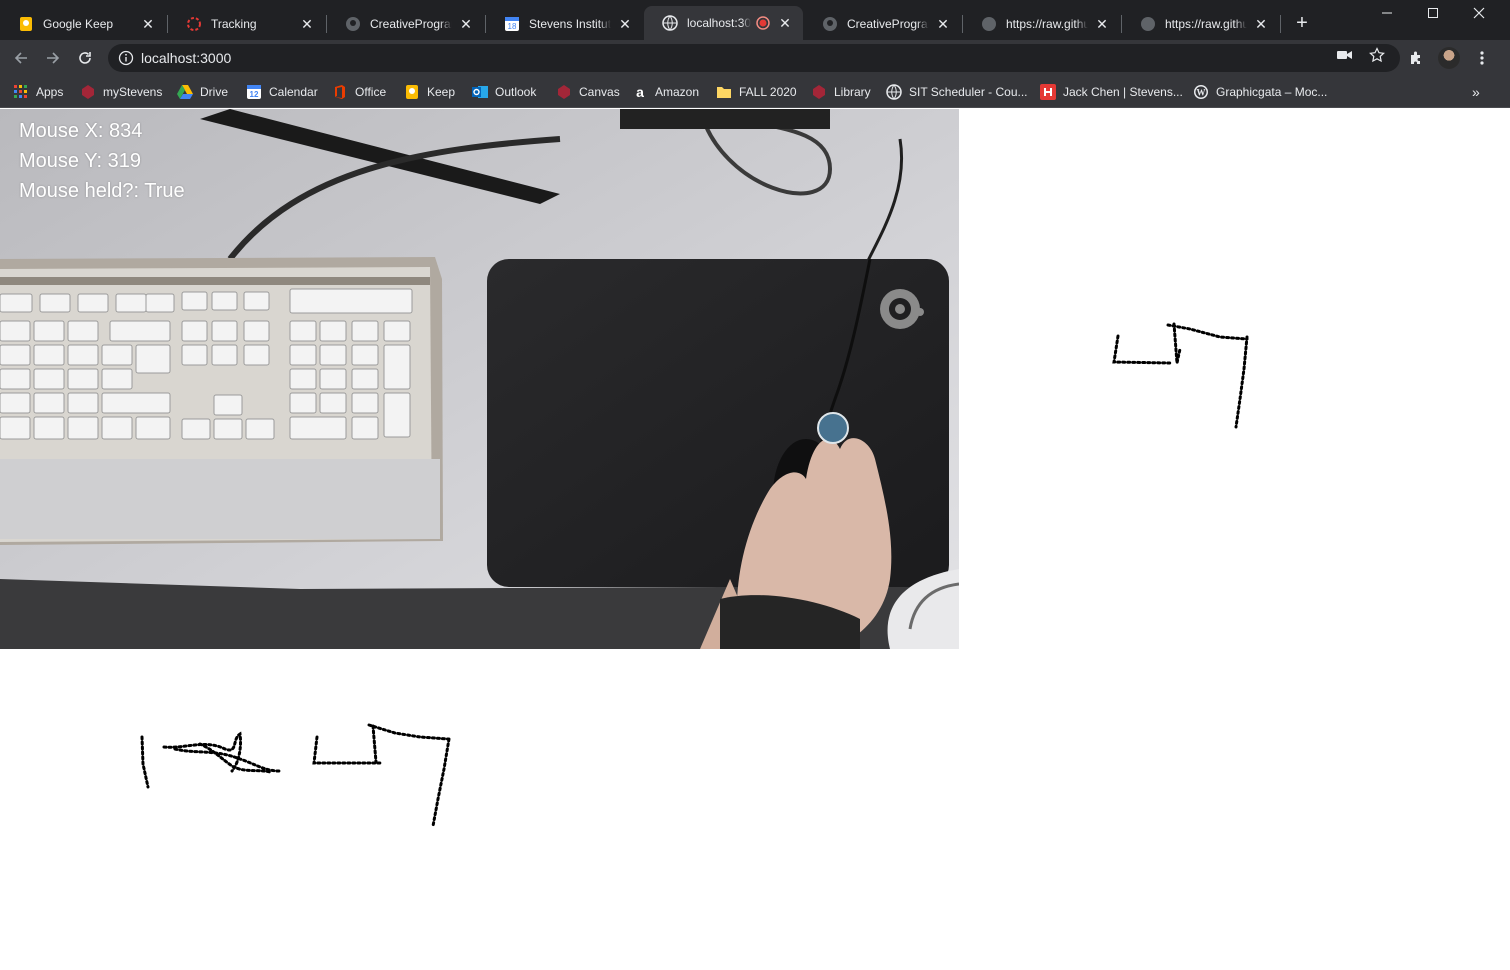 This screenshot has height=970, width=1510. Describe the element at coordinates (1449, 58) in the screenshot. I see `profile-avatar` at that location.